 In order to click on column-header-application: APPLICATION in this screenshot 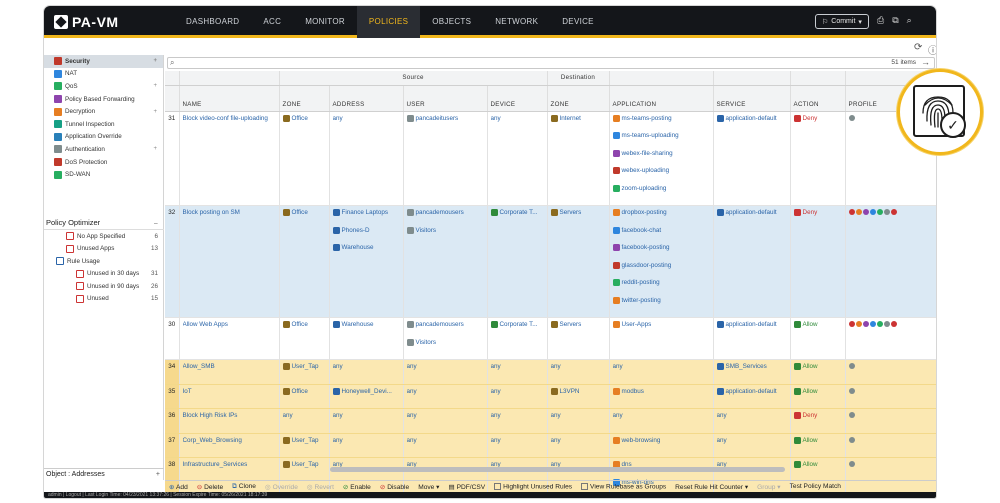, I will do `click(661, 98)`.